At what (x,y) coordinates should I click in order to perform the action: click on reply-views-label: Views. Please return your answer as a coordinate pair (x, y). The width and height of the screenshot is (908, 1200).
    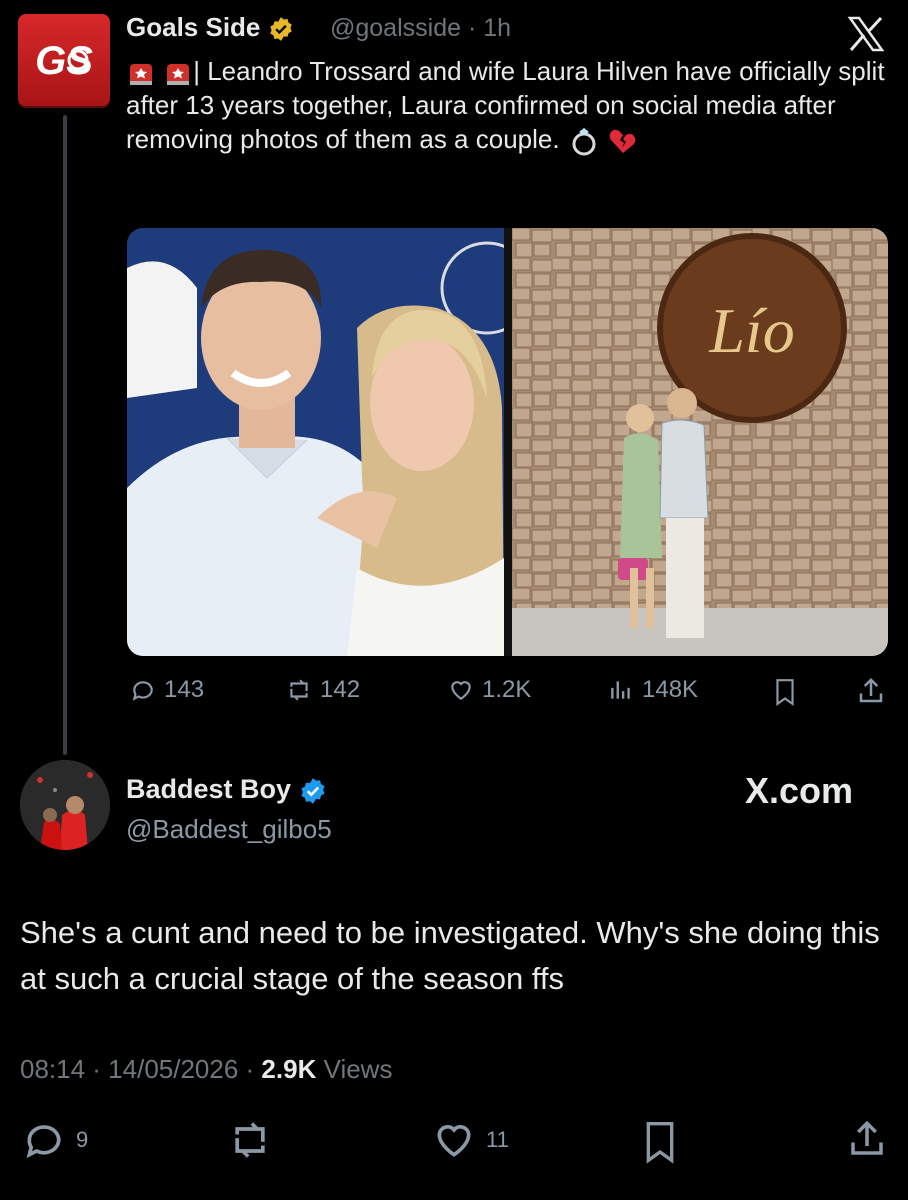
    Looking at the image, I should click on (358, 1069).